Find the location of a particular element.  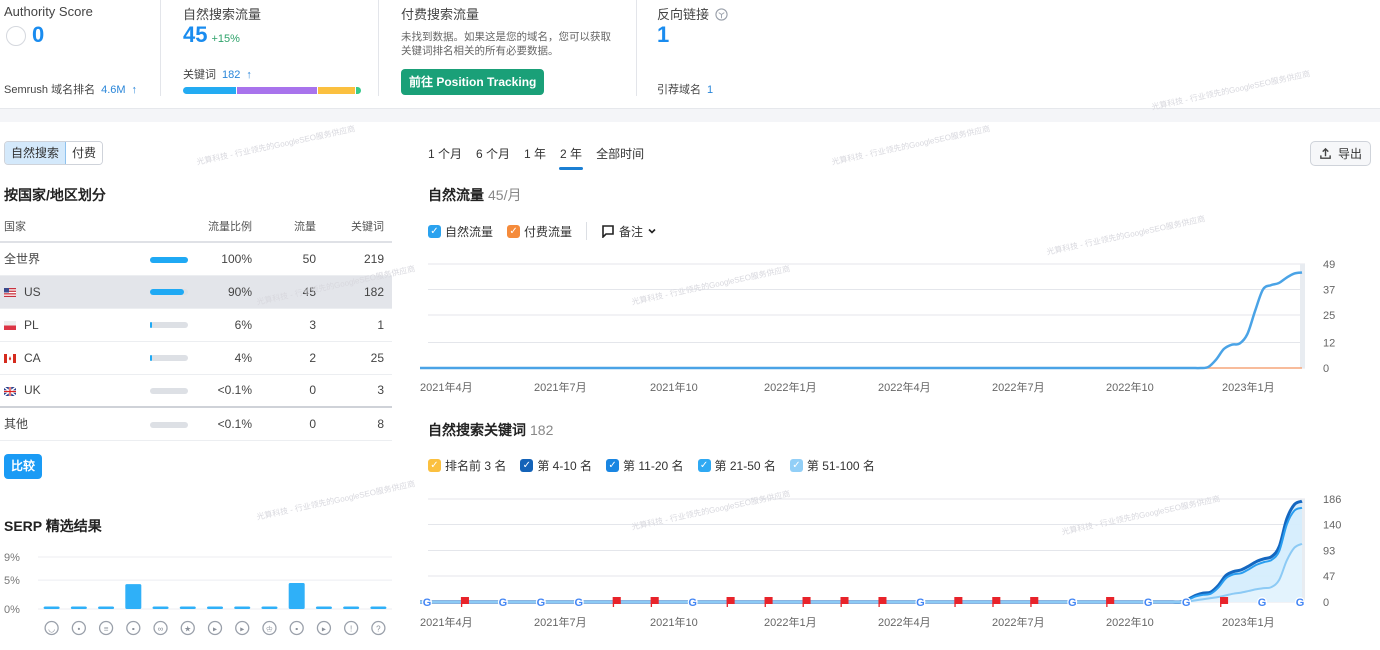

chevron-down-icon is located at coordinates (652, 231).